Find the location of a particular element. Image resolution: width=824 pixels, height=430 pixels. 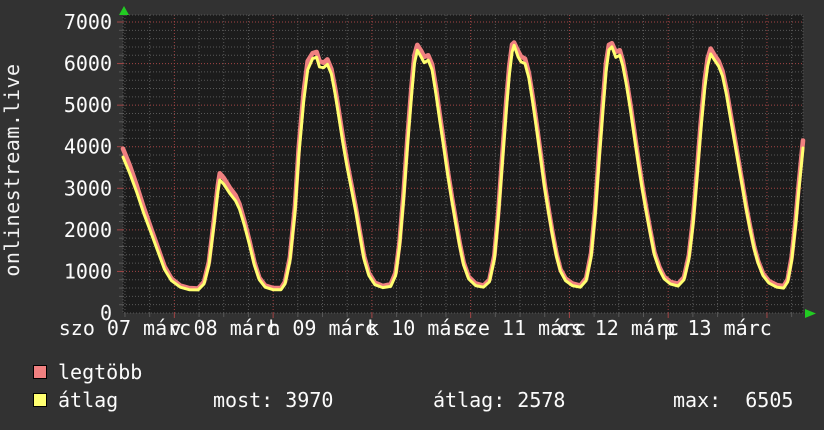

x-axis-day-label: v 08 márc is located at coordinates (224, 328).